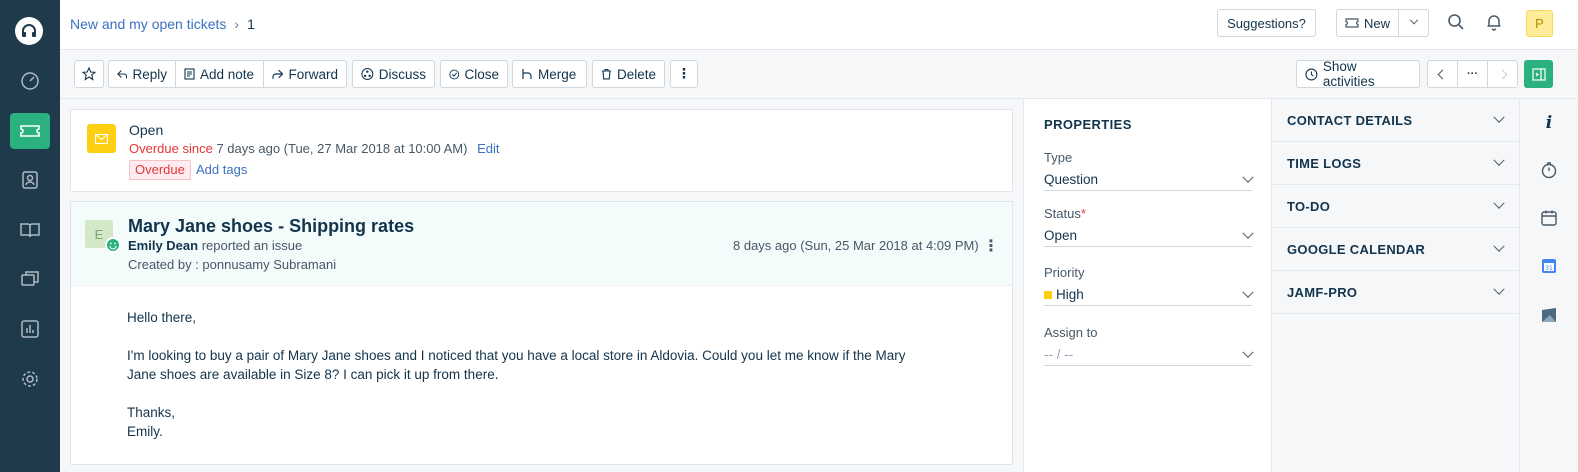  I want to click on breadcrumb: New and my open tickets › 1, so click(162, 24).